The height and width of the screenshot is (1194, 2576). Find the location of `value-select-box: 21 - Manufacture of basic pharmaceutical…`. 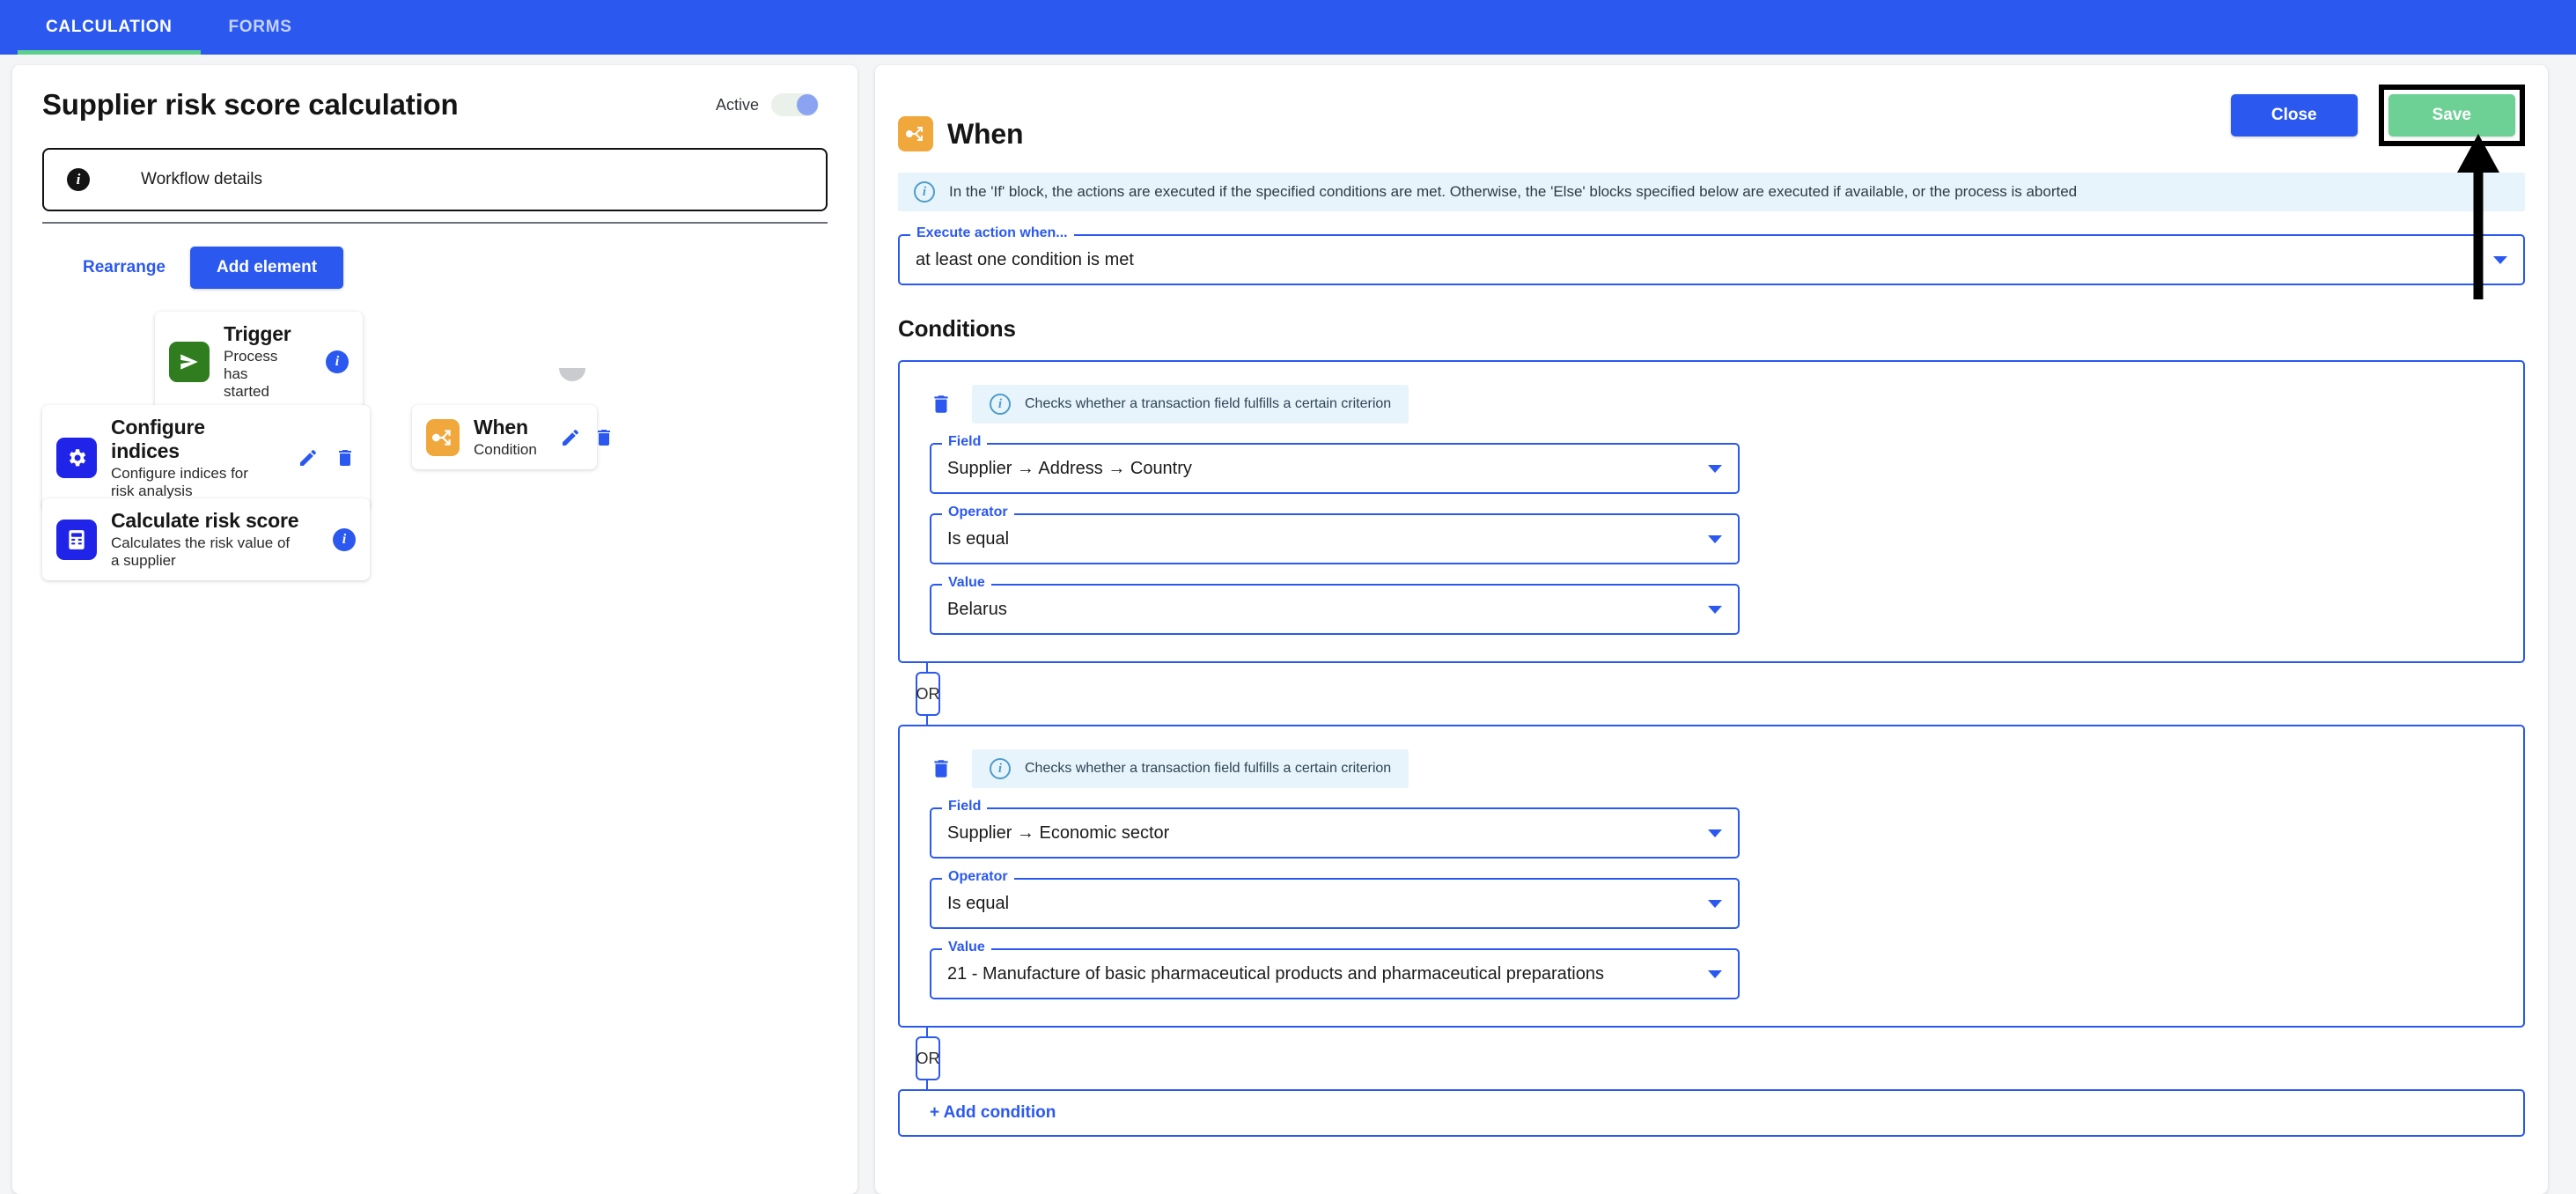

value-select-box: 21 - Manufacture of basic pharmaceutical… is located at coordinates (1335, 974).